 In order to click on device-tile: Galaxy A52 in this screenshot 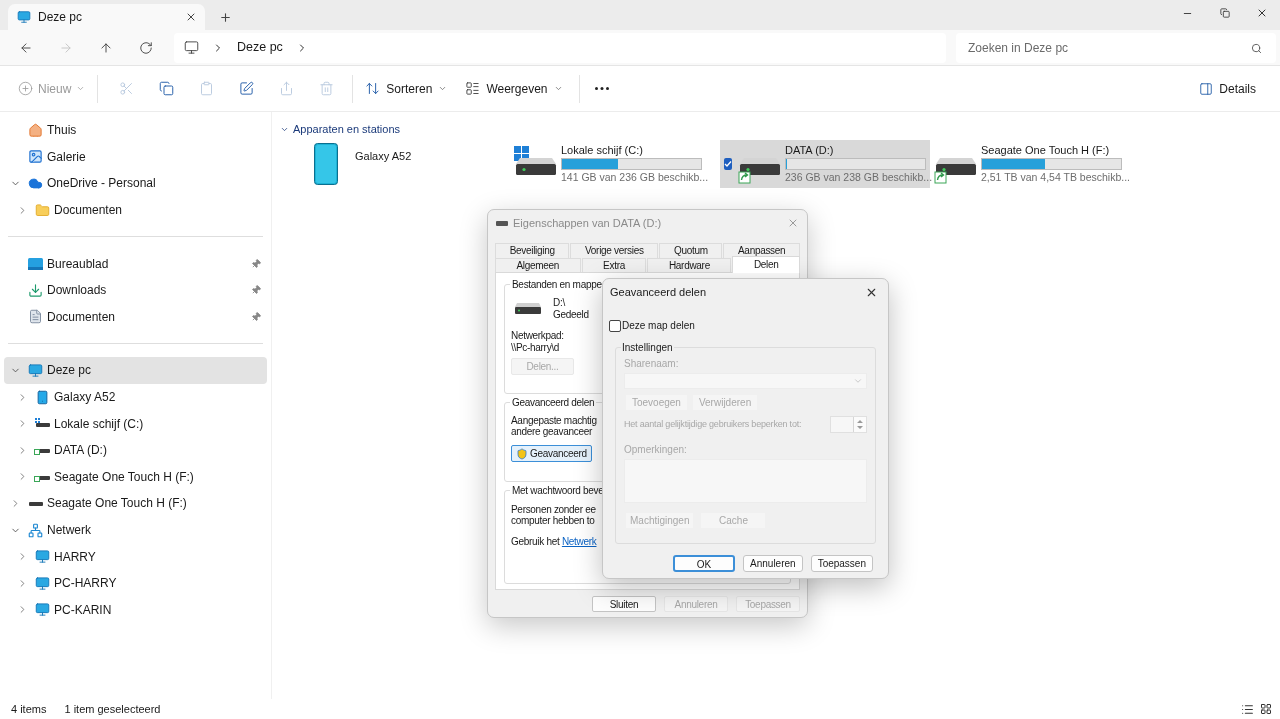, I will do `click(405, 163)`.